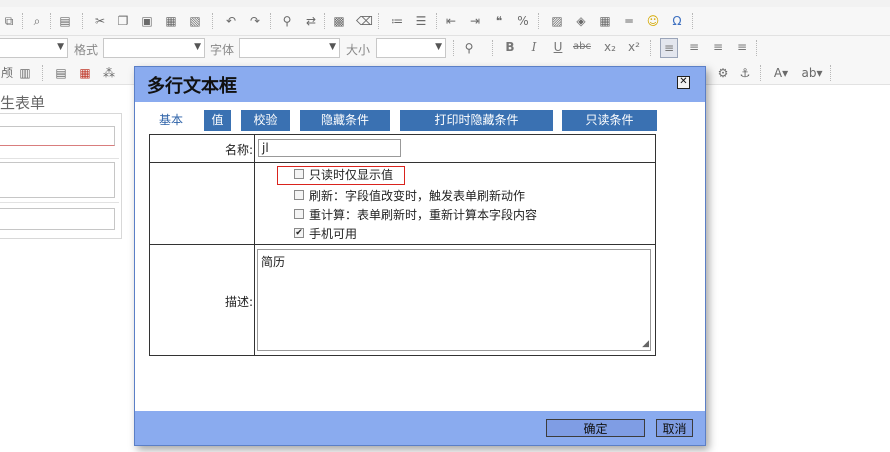 Image resolution: width=890 pixels, height=452 pixels. What do you see at coordinates (510, 47) in the screenshot?
I see `bold-icon: B` at bounding box center [510, 47].